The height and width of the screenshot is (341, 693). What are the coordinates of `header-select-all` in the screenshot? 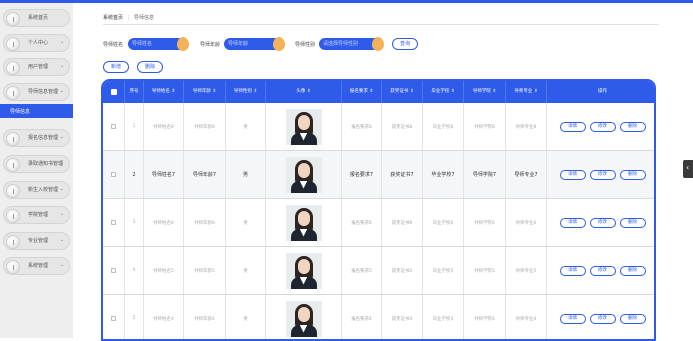 It's located at (114, 92).